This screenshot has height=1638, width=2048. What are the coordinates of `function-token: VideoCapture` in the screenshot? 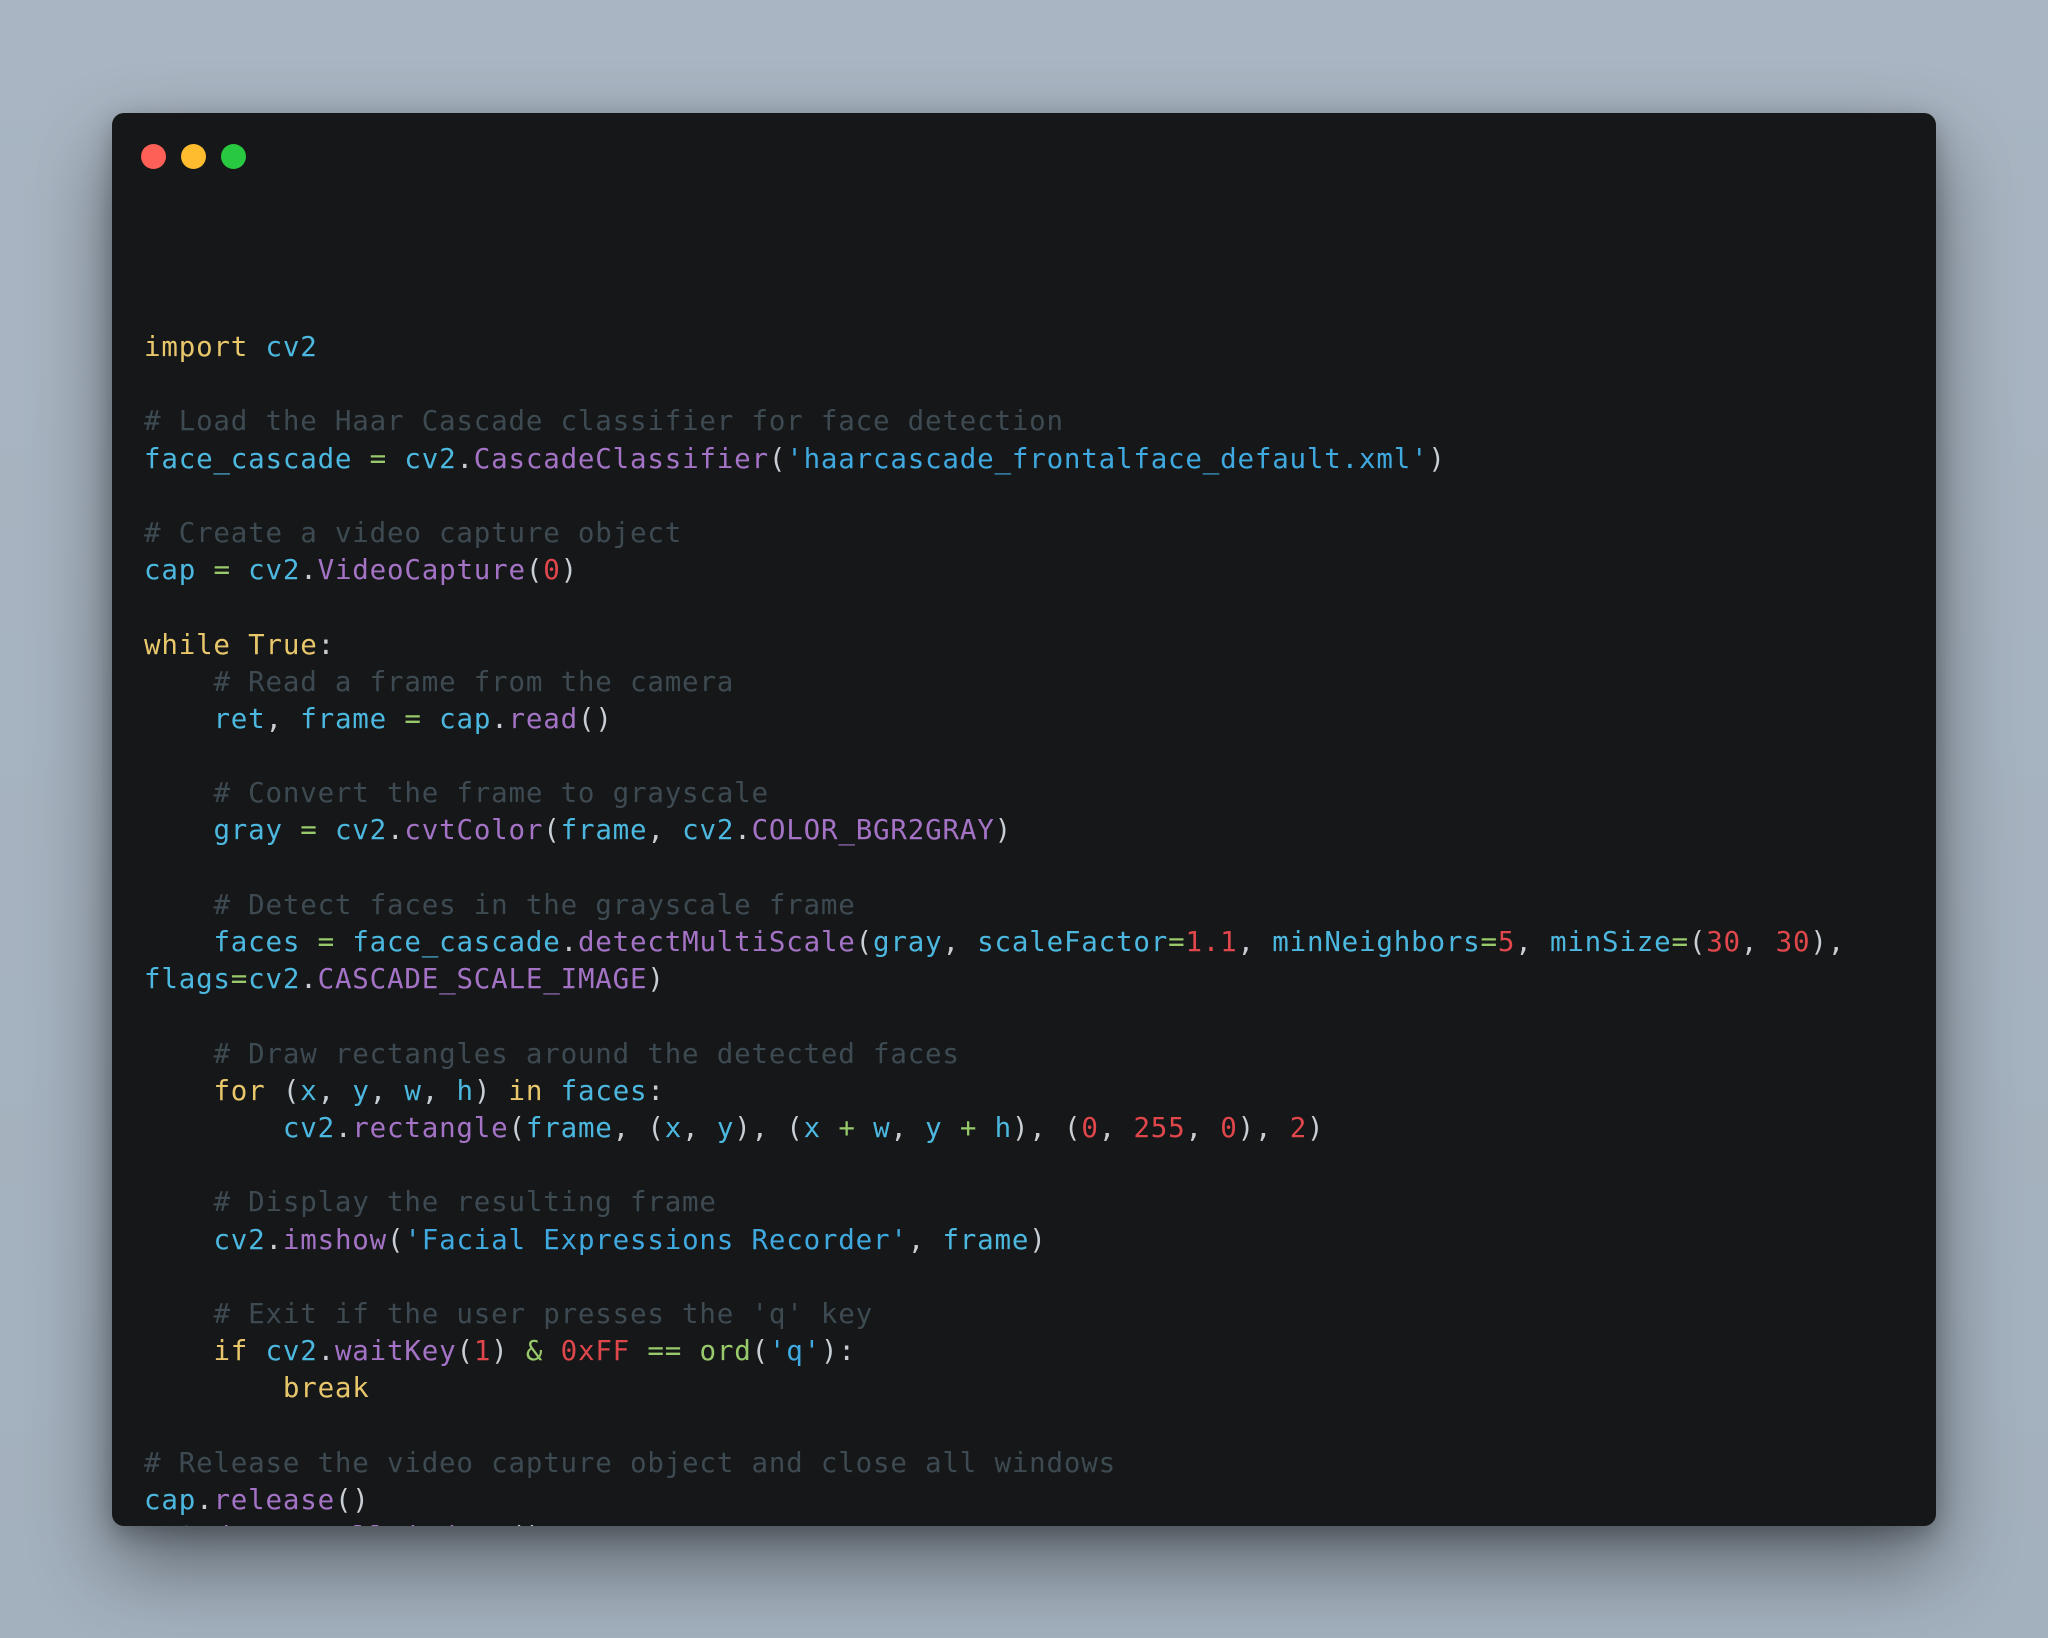 It's located at (421, 570).